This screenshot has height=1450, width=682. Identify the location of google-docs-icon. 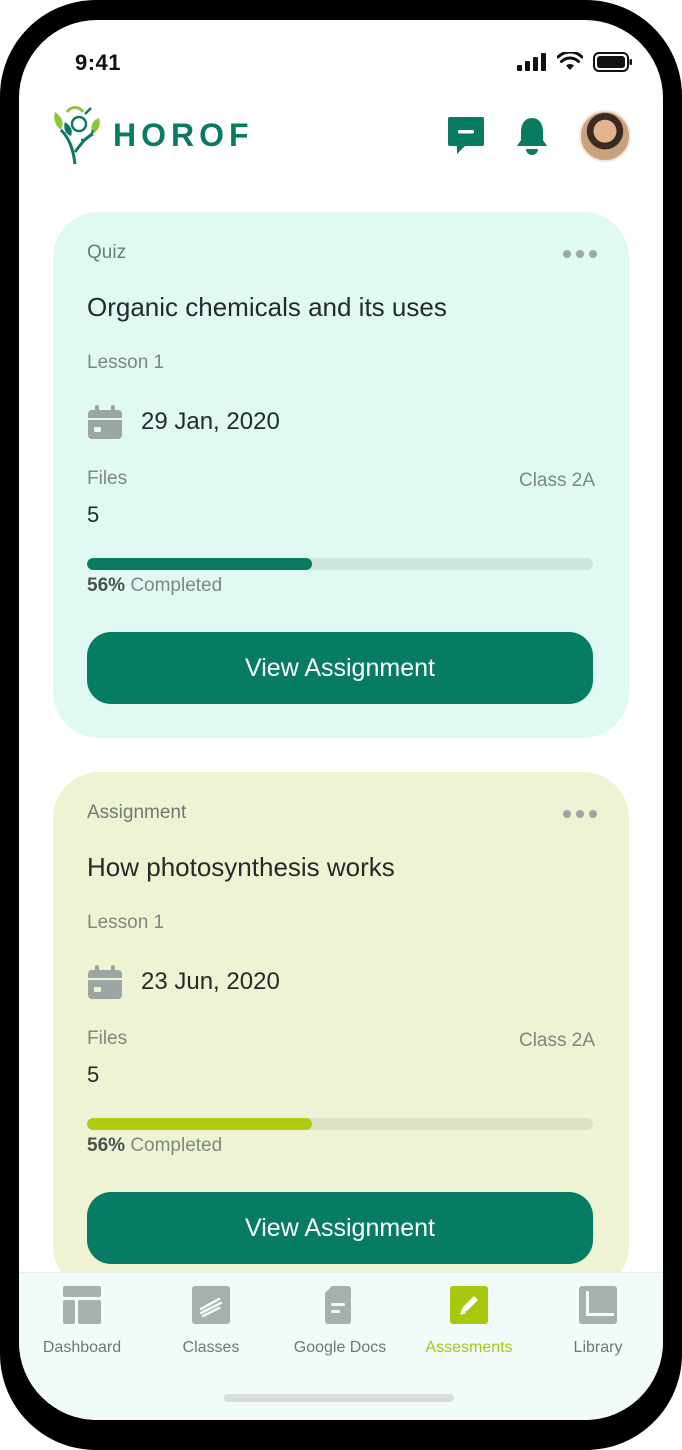
(338, 1305).